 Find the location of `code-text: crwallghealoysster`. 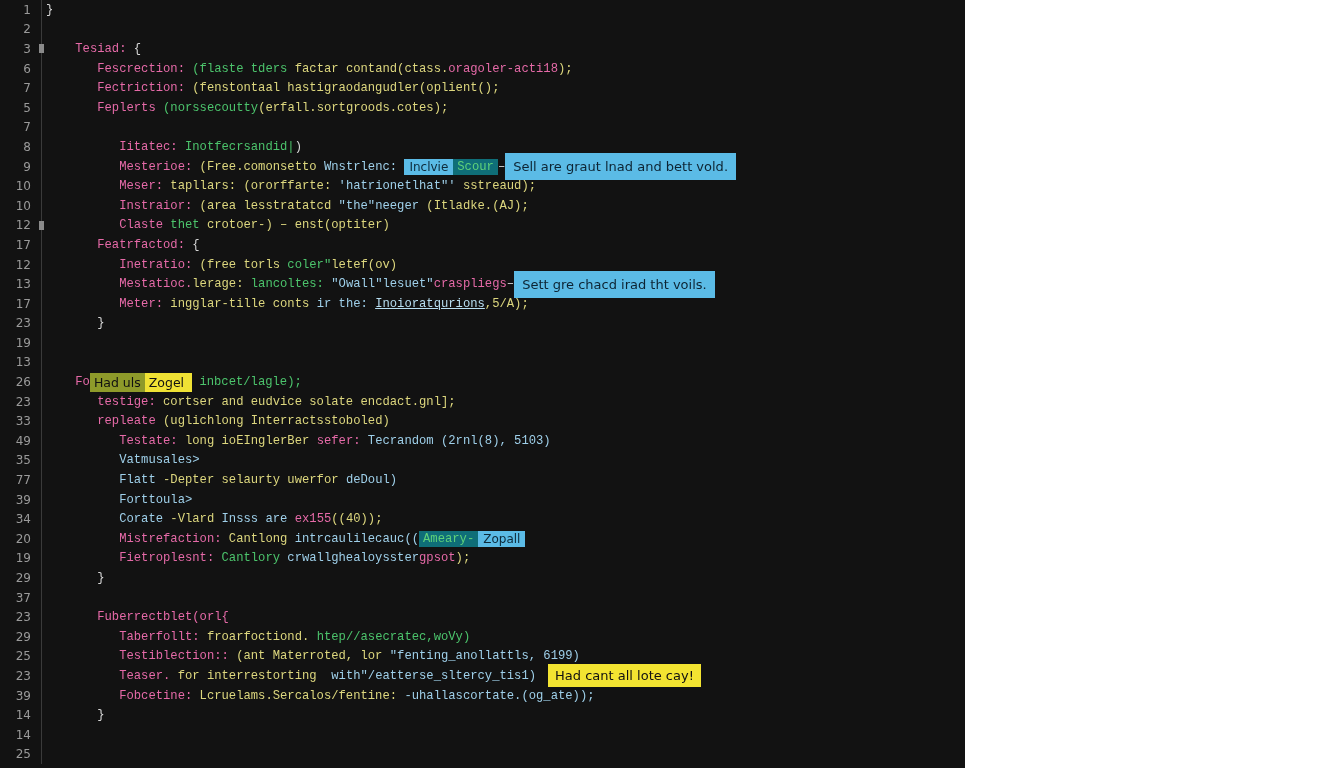

code-text: crwallghealoysster is located at coordinates (352, 558).